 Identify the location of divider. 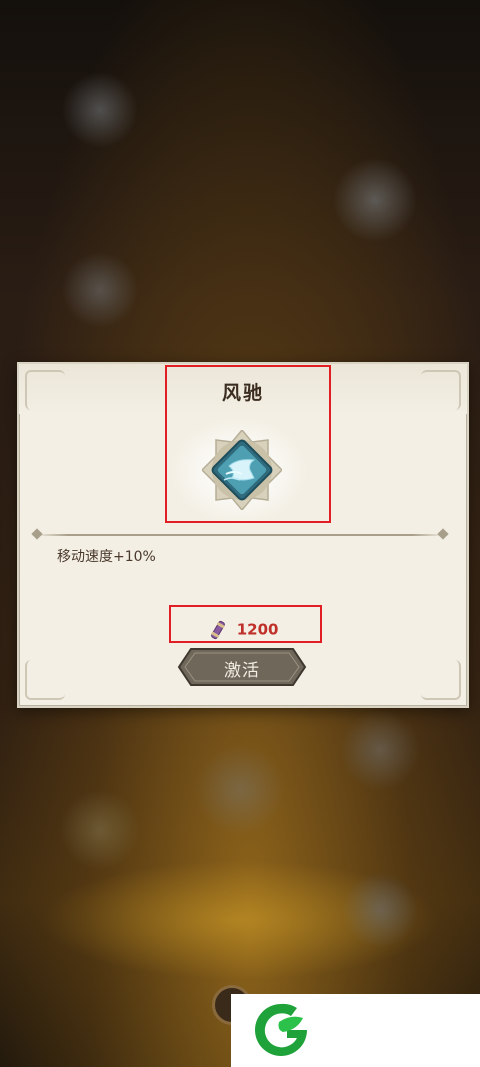
(240, 535).